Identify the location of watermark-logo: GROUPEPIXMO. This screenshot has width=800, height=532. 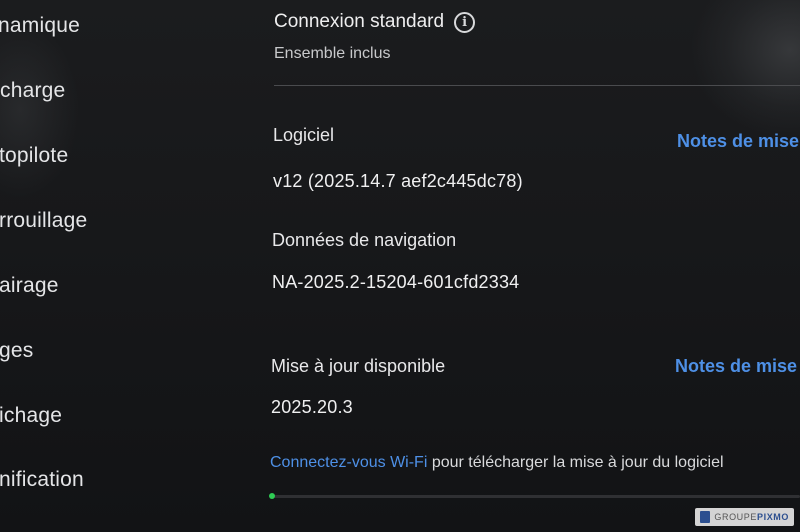
(744, 517).